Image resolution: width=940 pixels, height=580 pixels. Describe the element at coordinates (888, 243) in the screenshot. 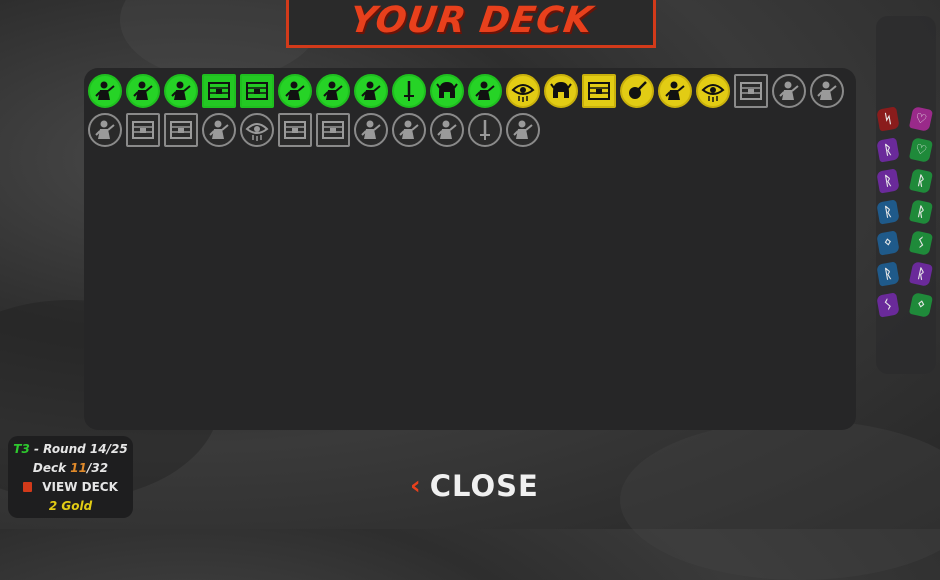

I see `rune-stone-icon: ᛜ` at that location.